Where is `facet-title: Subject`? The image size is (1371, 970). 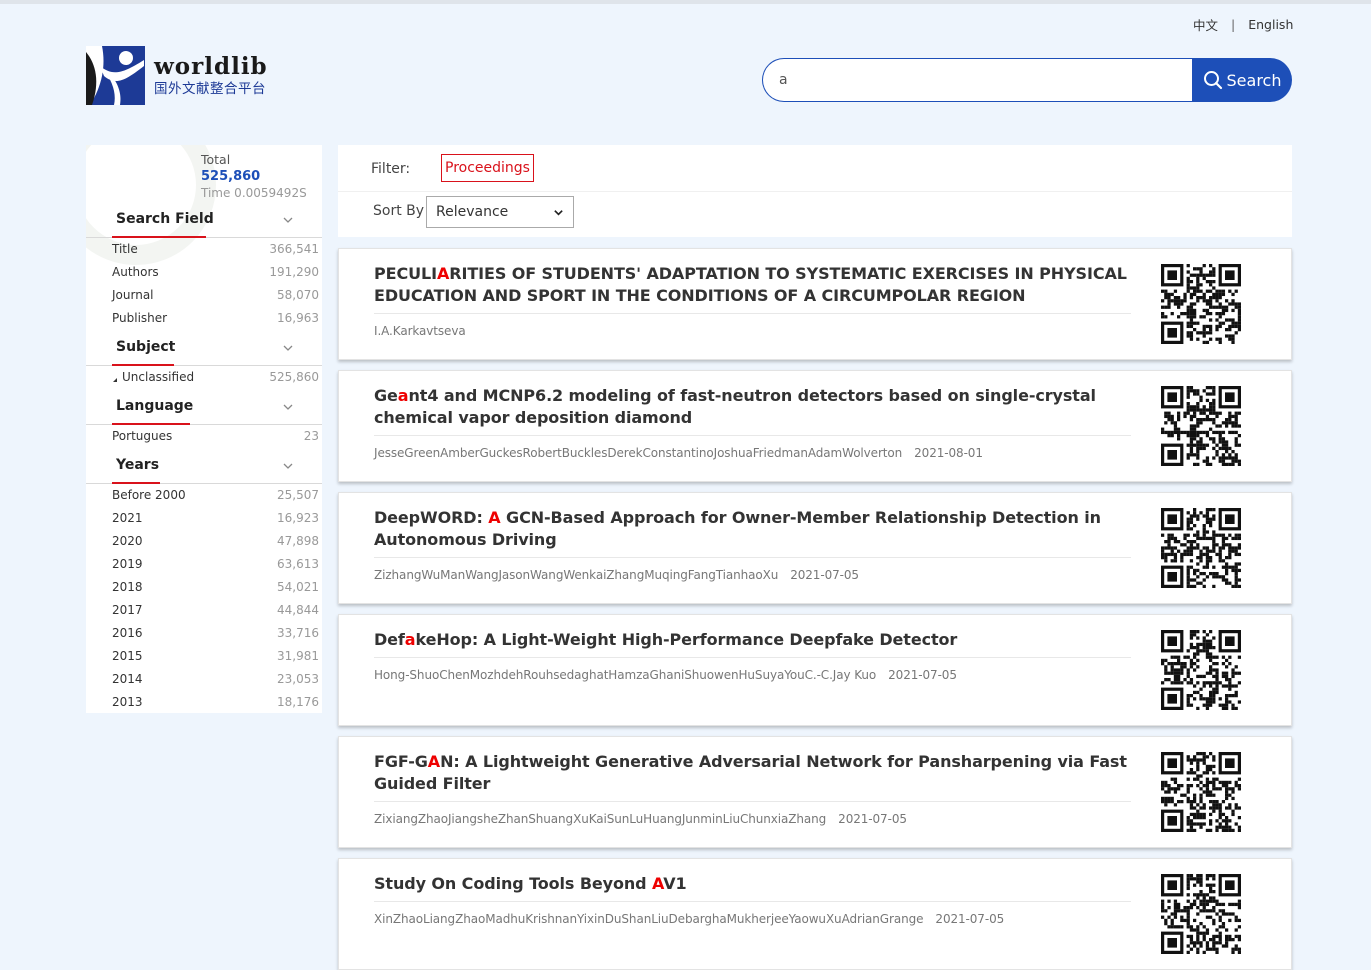 facet-title: Subject is located at coordinates (146, 347).